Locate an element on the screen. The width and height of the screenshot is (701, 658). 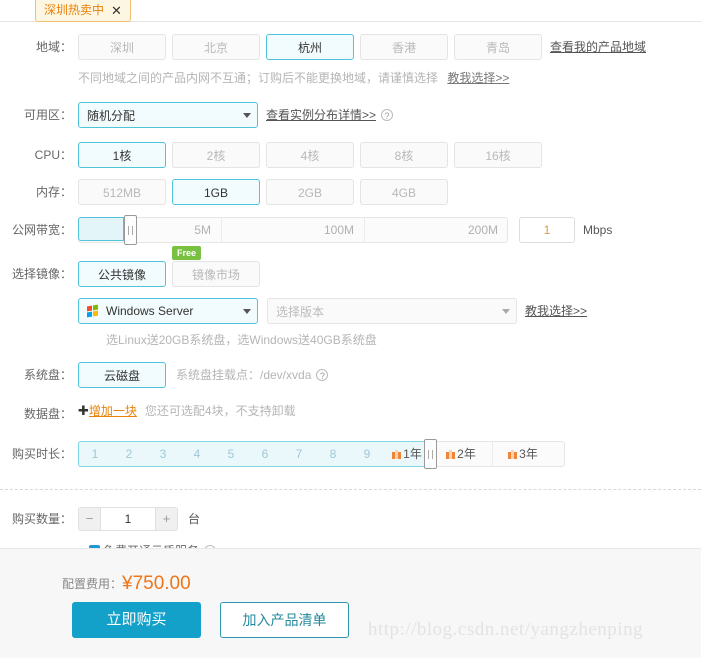
cpu-label: CPU： is located at coordinates (53, 155).